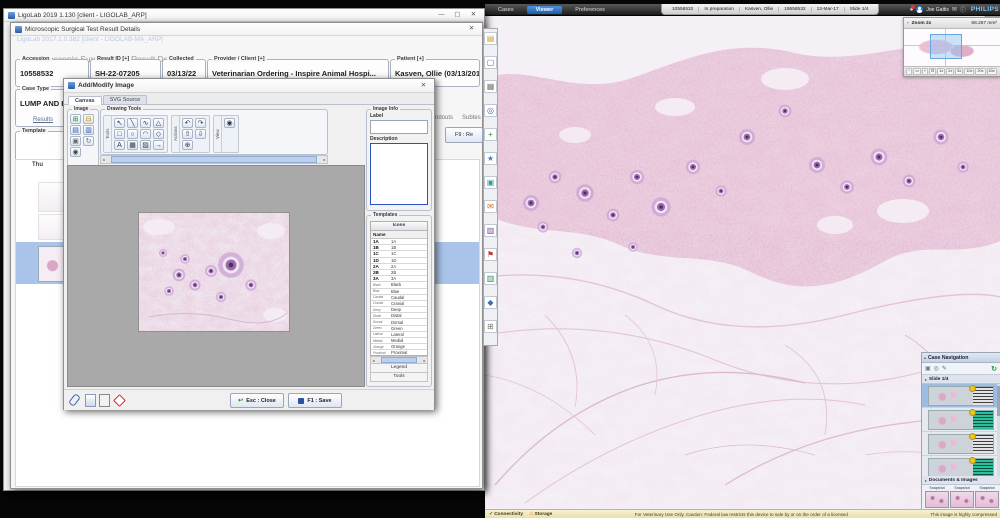 This screenshot has width=1000, height=518. Describe the element at coordinates (913, 8) in the screenshot. I see `notifications-icon: ●` at that location.